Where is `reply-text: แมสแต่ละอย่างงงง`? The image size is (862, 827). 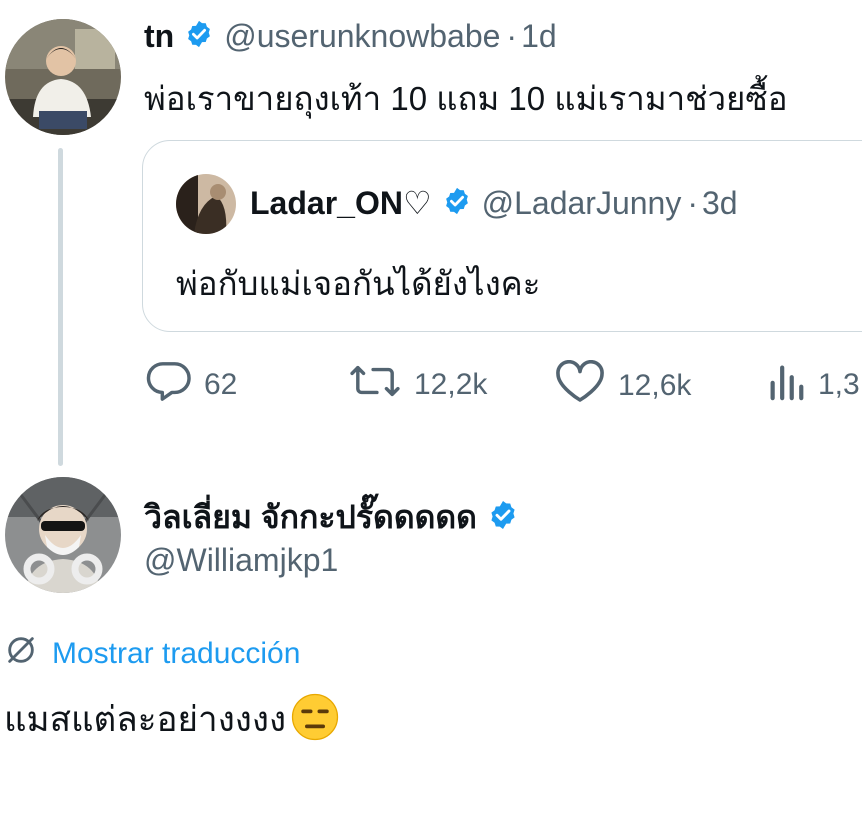
reply-text: แมสแต่ละอย่างงงง is located at coordinates (145, 719).